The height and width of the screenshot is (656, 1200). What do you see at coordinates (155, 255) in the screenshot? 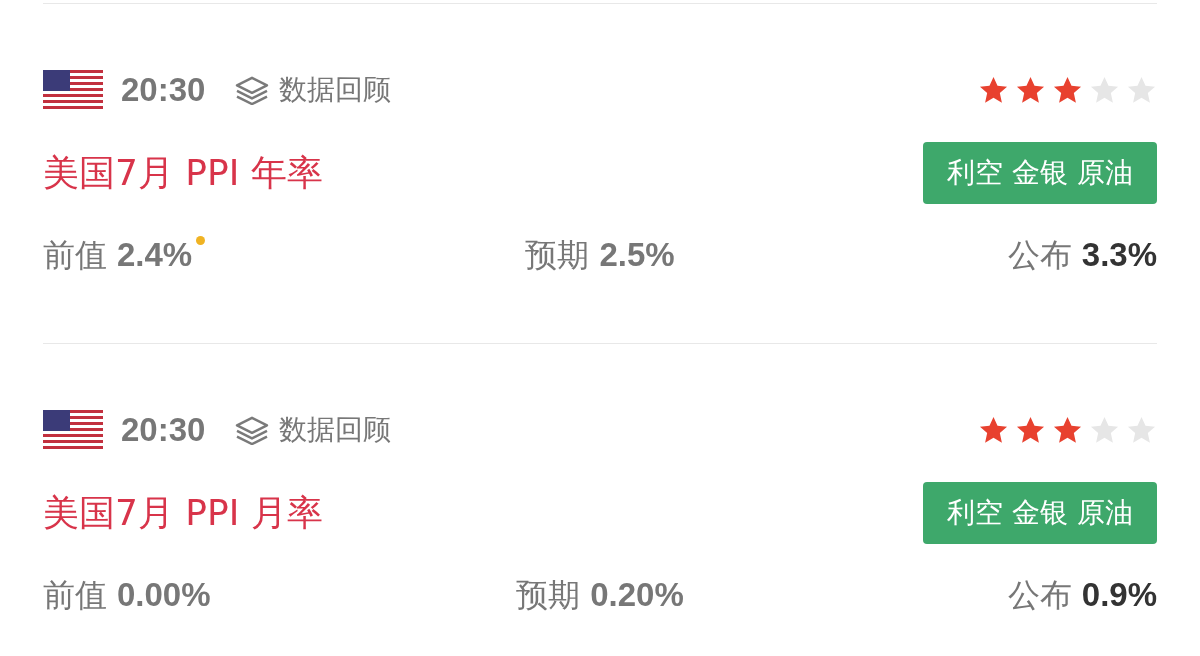
I see `previous-value: 2.4%` at bounding box center [155, 255].